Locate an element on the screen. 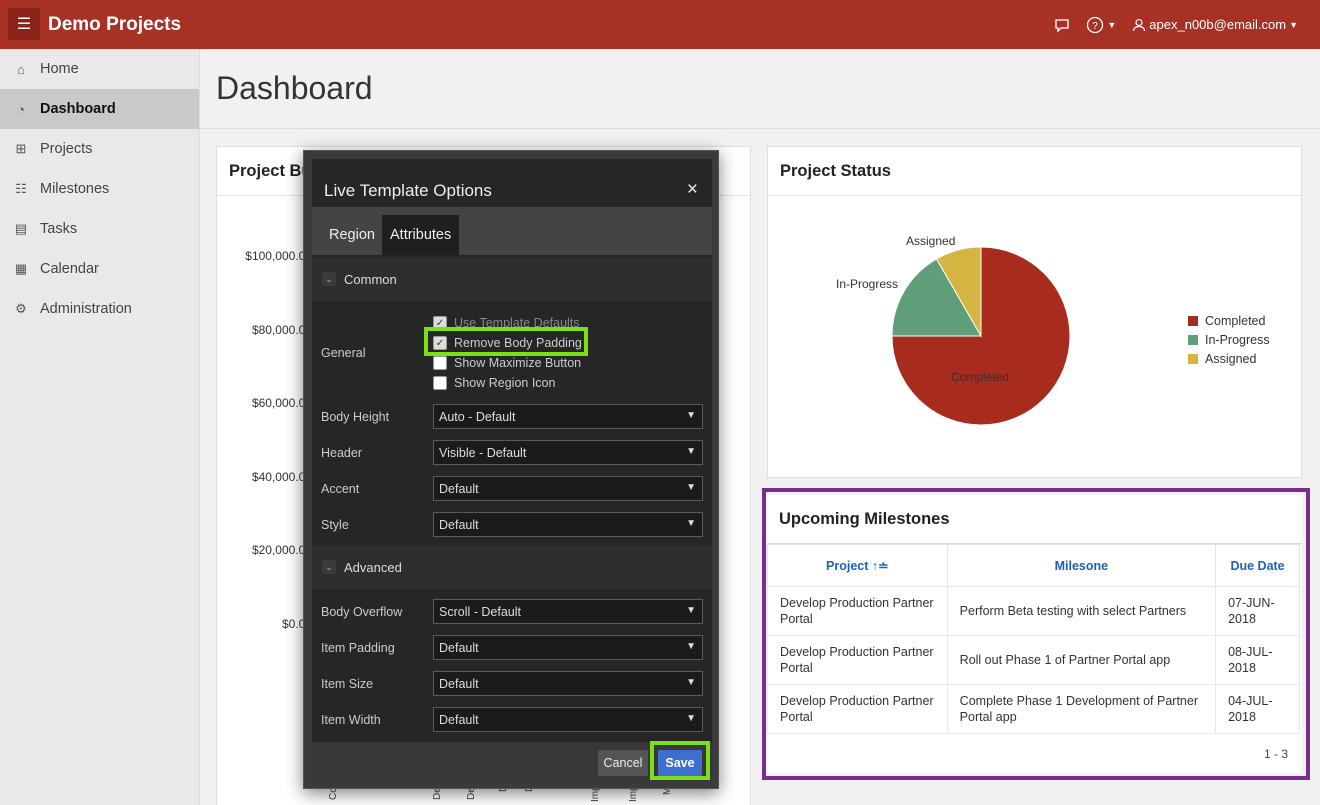 The height and width of the screenshot is (805, 1320). sidebar-item-milestones: ☷ Milestones is located at coordinates (99, 189).